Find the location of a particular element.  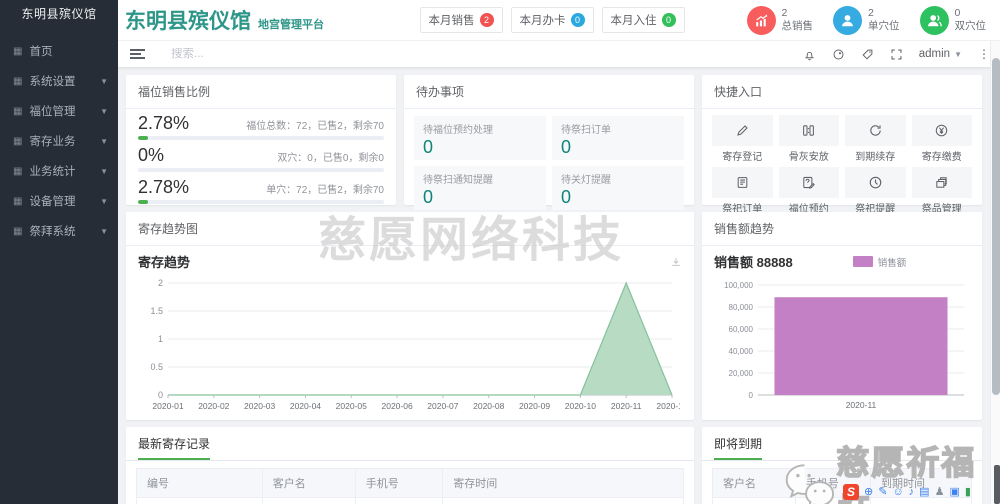

todo-item-sweep-notify: 待祭扫通知提醒 0 is located at coordinates (480, 188).